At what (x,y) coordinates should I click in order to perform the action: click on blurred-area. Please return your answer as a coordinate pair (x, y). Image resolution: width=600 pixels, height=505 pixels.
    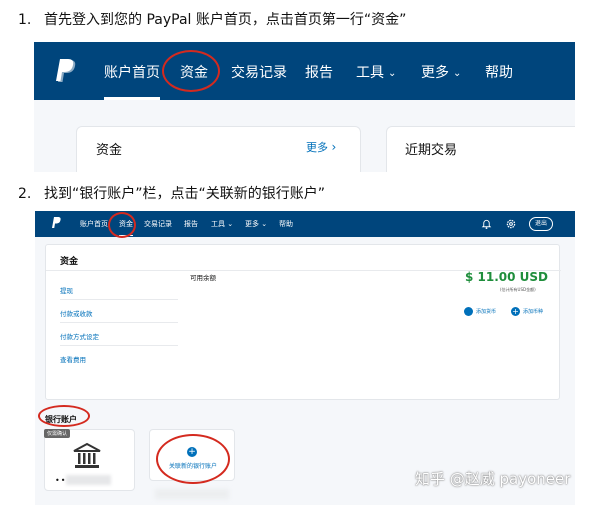
    Looking at the image, I should click on (192, 494).